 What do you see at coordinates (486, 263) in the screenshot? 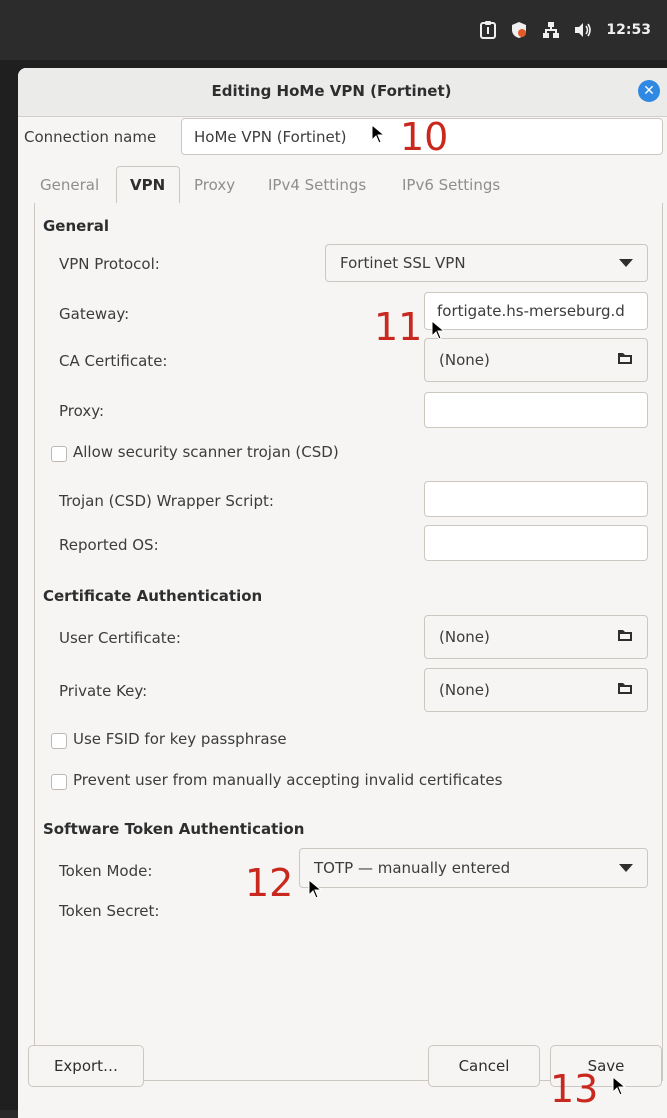
I see `vpn-protocol-select: Fortinet SSL VPN` at bounding box center [486, 263].